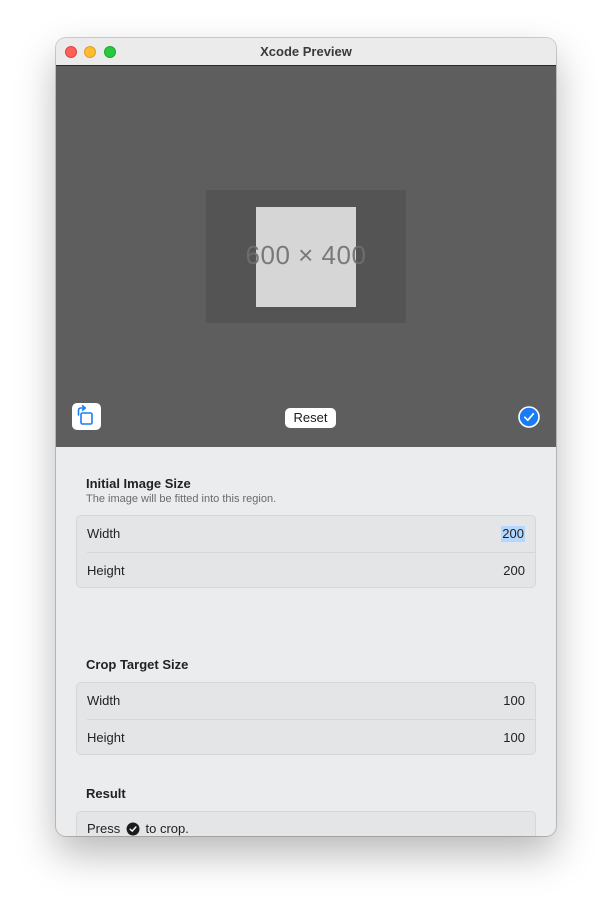  What do you see at coordinates (167, 828) in the screenshot?
I see `result-text-after: to crop.` at bounding box center [167, 828].